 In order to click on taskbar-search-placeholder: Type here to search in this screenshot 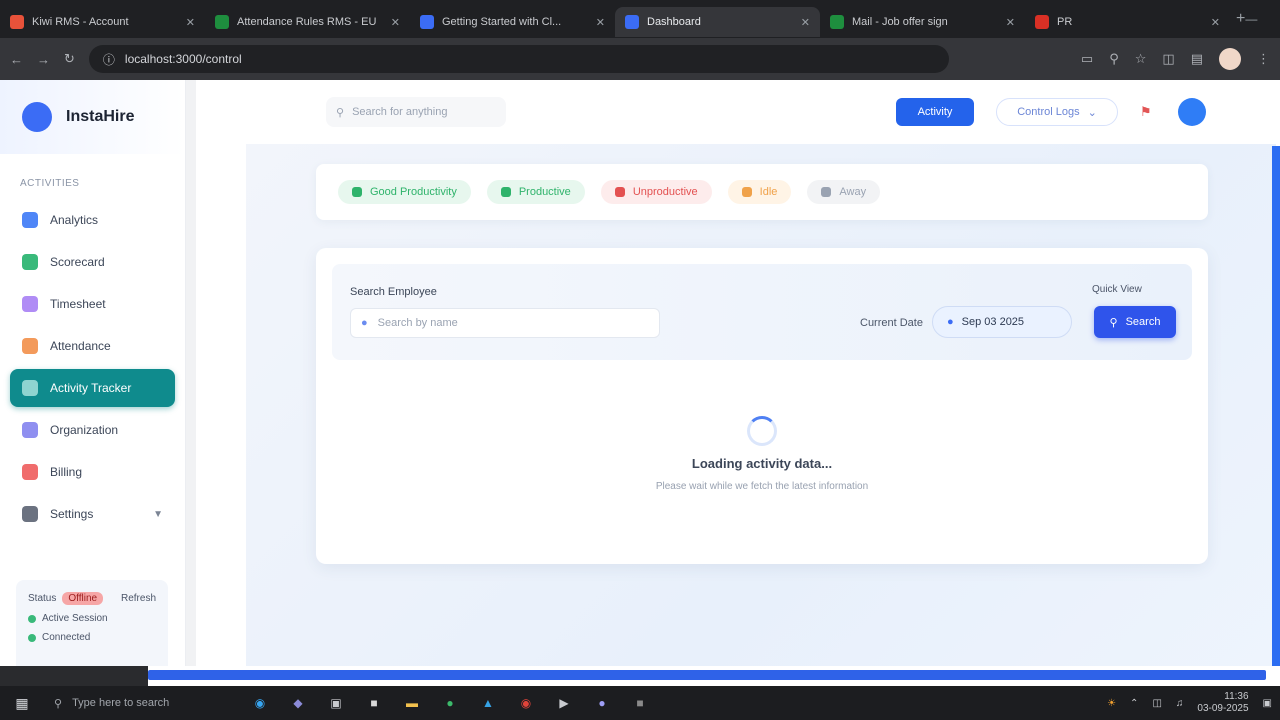, I will do `click(121, 703)`.